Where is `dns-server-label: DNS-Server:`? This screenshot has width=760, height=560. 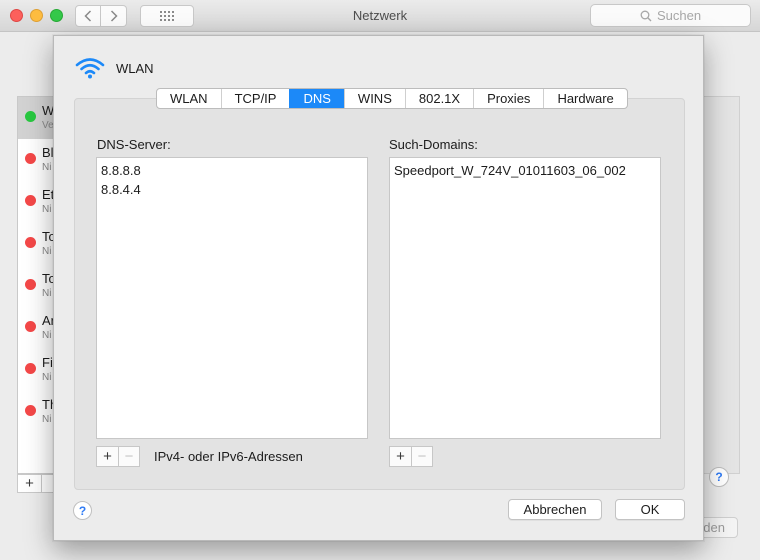
dns-server-label: DNS-Server: is located at coordinates (134, 144).